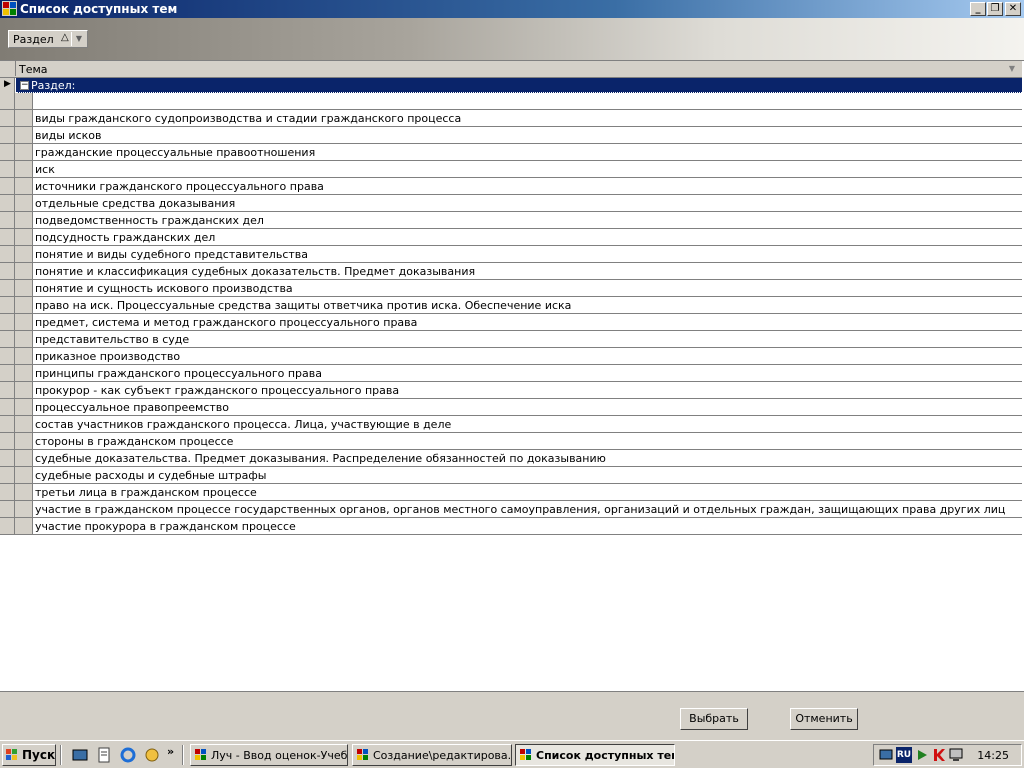 The height and width of the screenshot is (768, 1024). What do you see at coordinates (511, 339) in the screenshot?
I see `table-row: представительство в суде` at bounding box center [511, 339].